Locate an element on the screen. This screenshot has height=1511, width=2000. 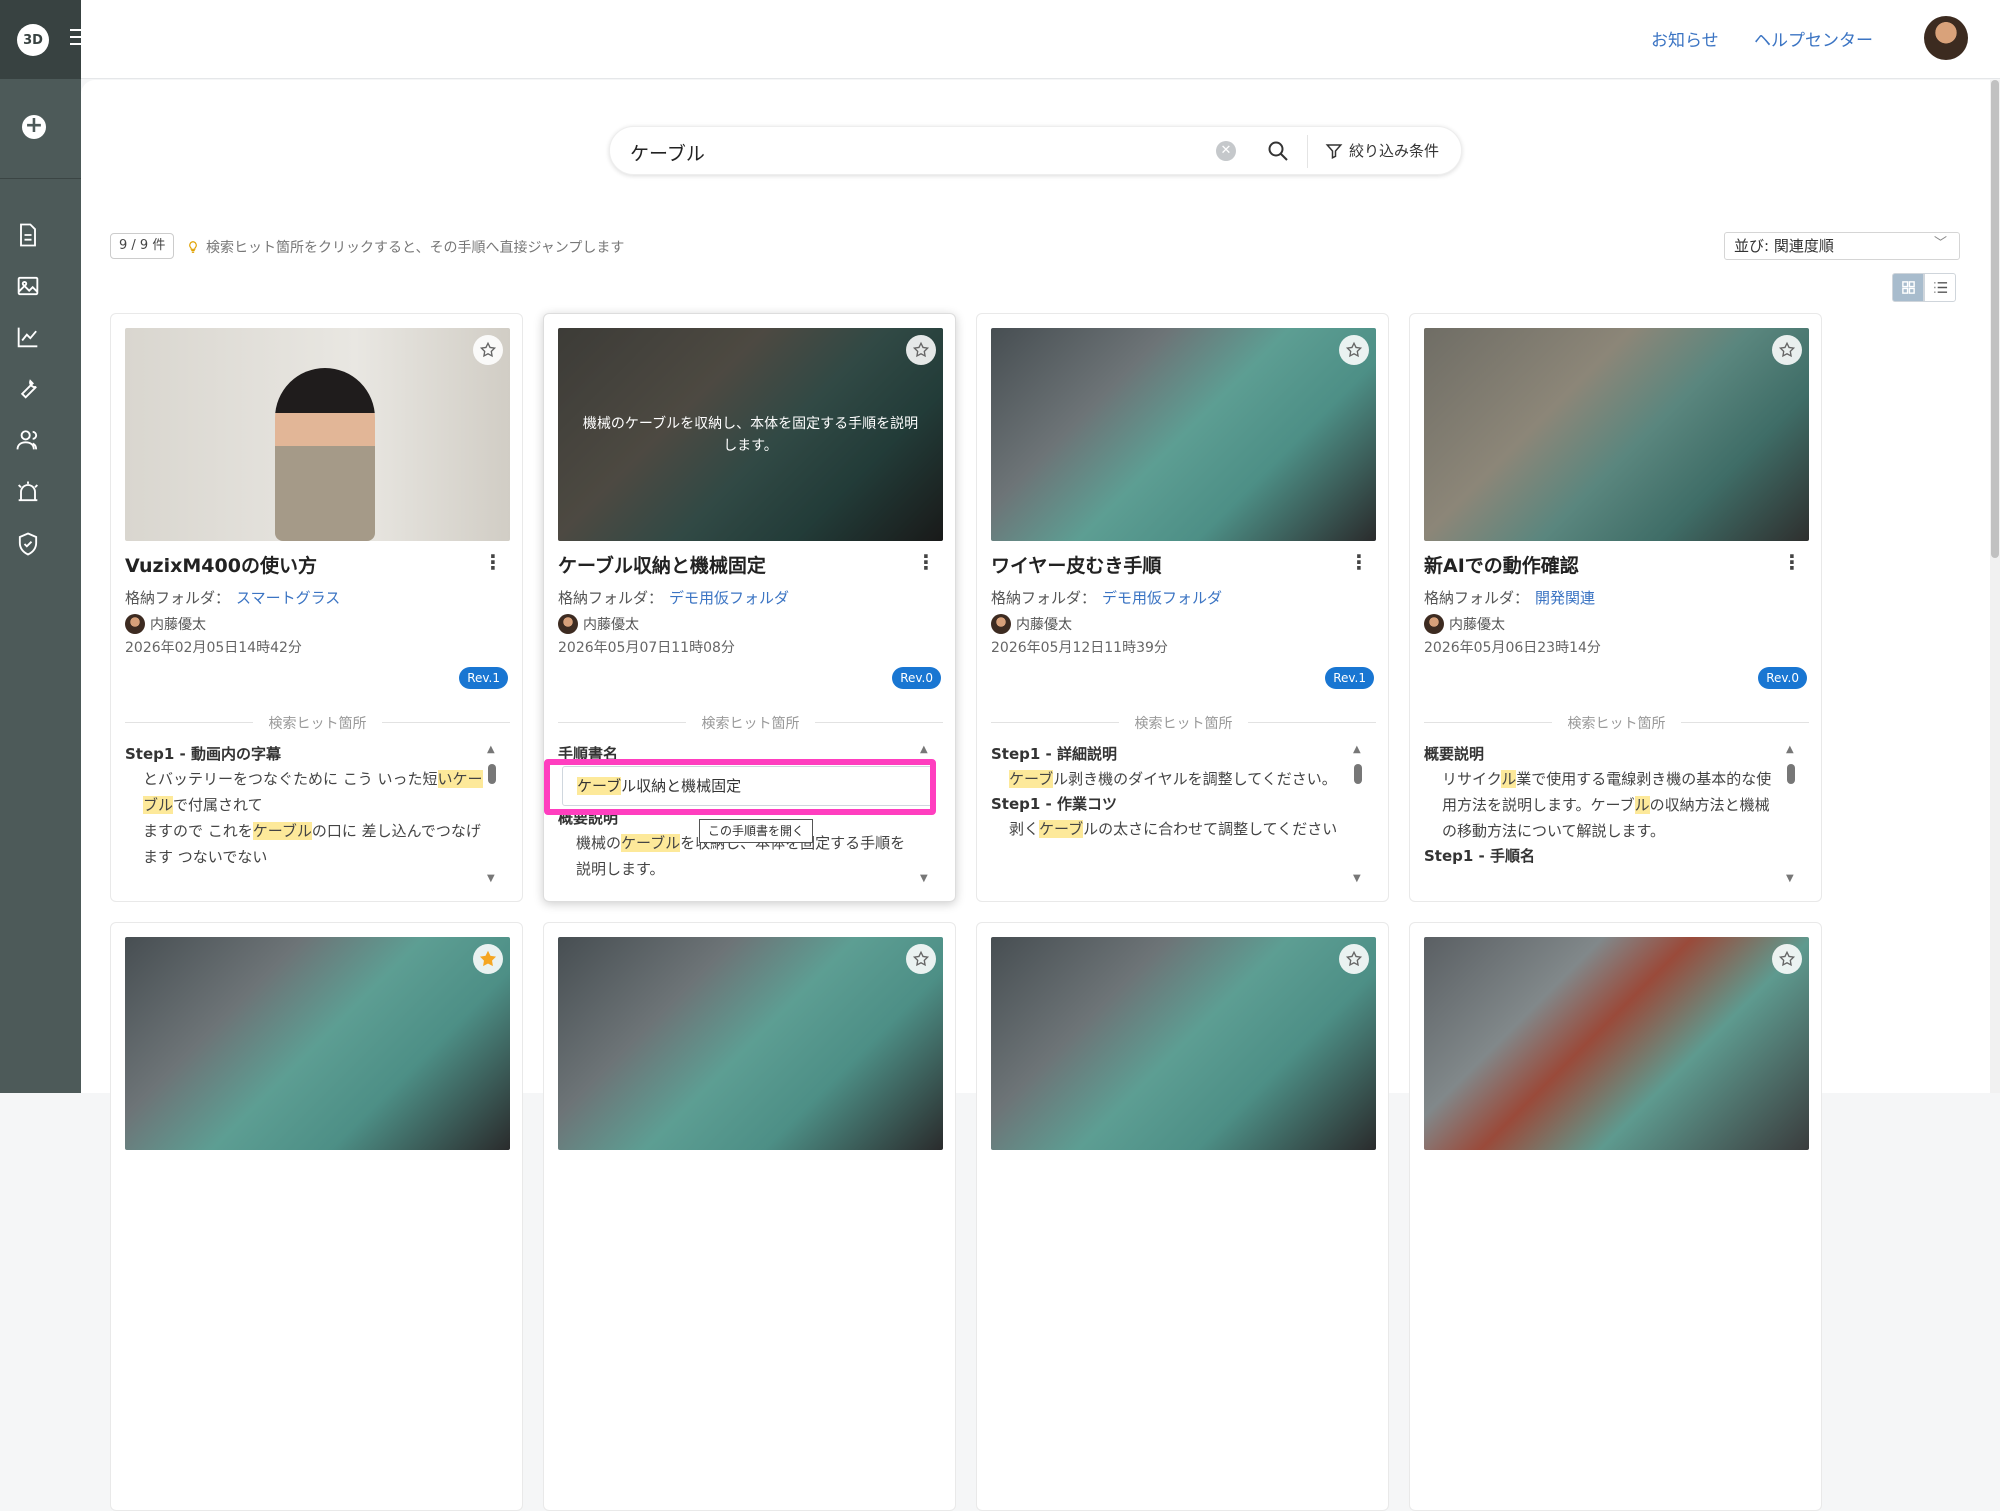
sidebar-divider is located at coordinates (40, 178).